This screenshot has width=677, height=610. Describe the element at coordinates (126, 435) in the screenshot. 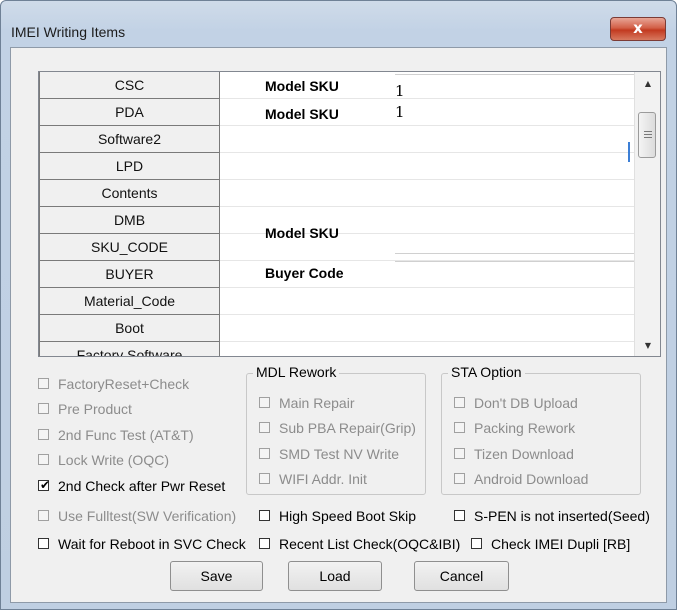

I see `checkbox-label: 2nd Func Test (AT&T)` at that location.